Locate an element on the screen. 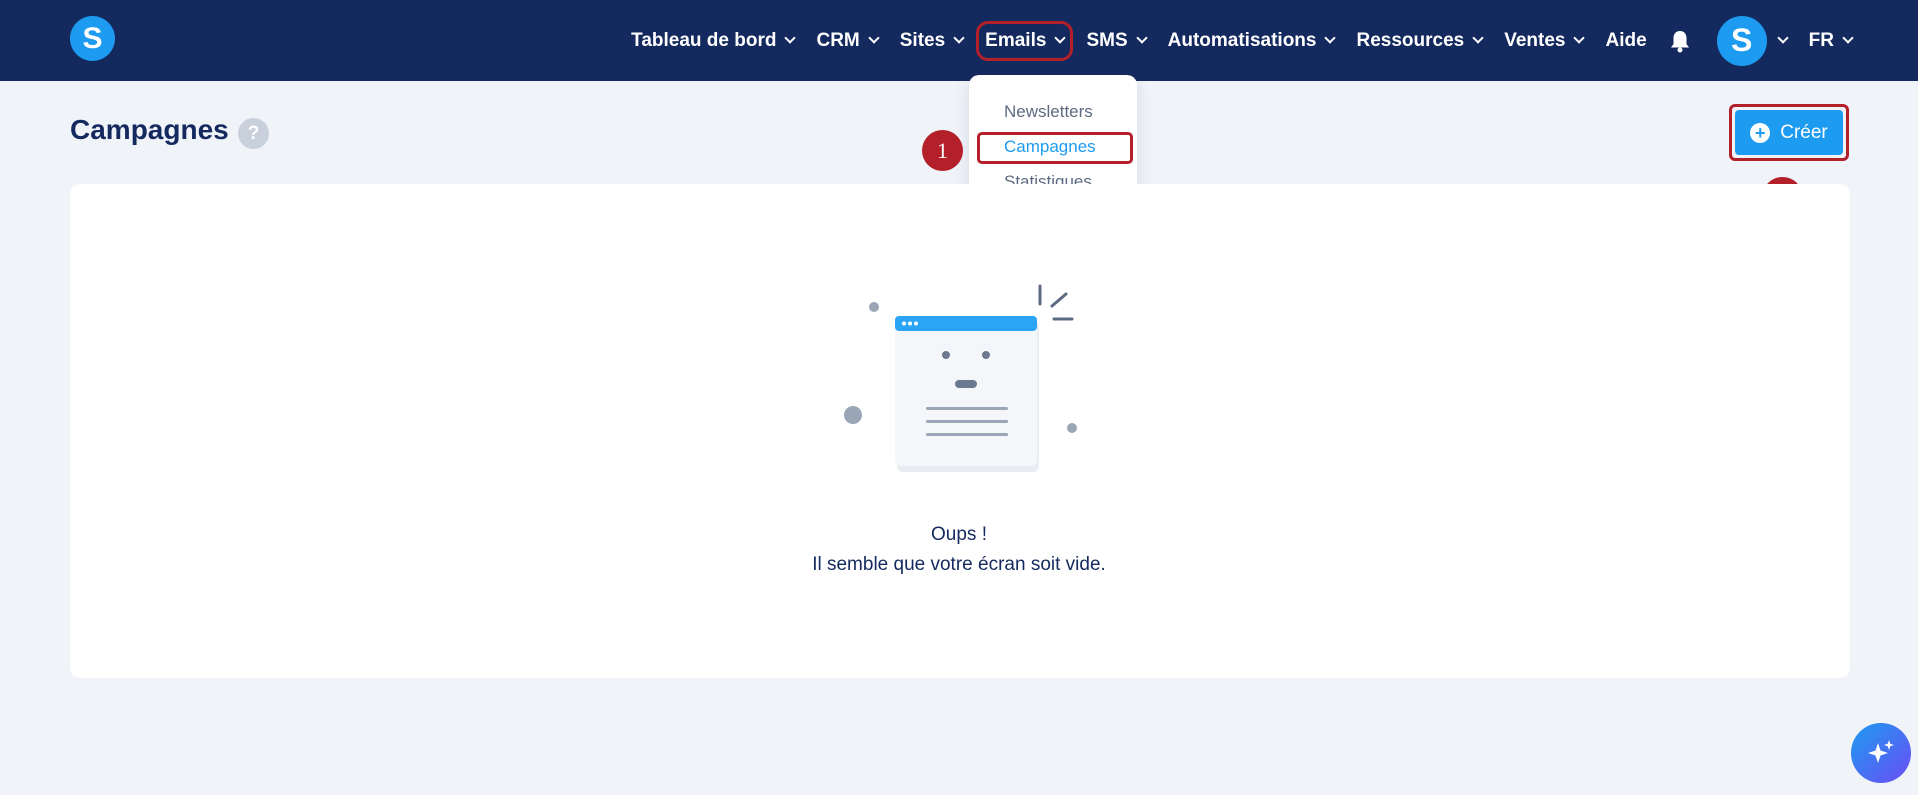 Image resolution: width=1918 pixels, height=795 pixels. menu-item-newsletters: Newsletters is located at coordinates (1048, 112).